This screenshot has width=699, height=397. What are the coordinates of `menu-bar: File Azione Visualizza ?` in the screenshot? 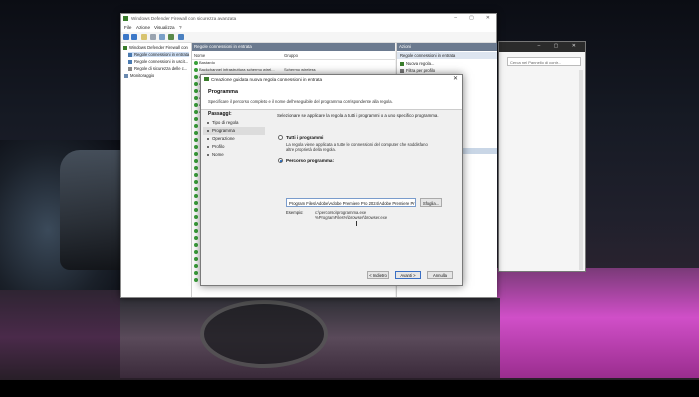 It's located at (308, 28).